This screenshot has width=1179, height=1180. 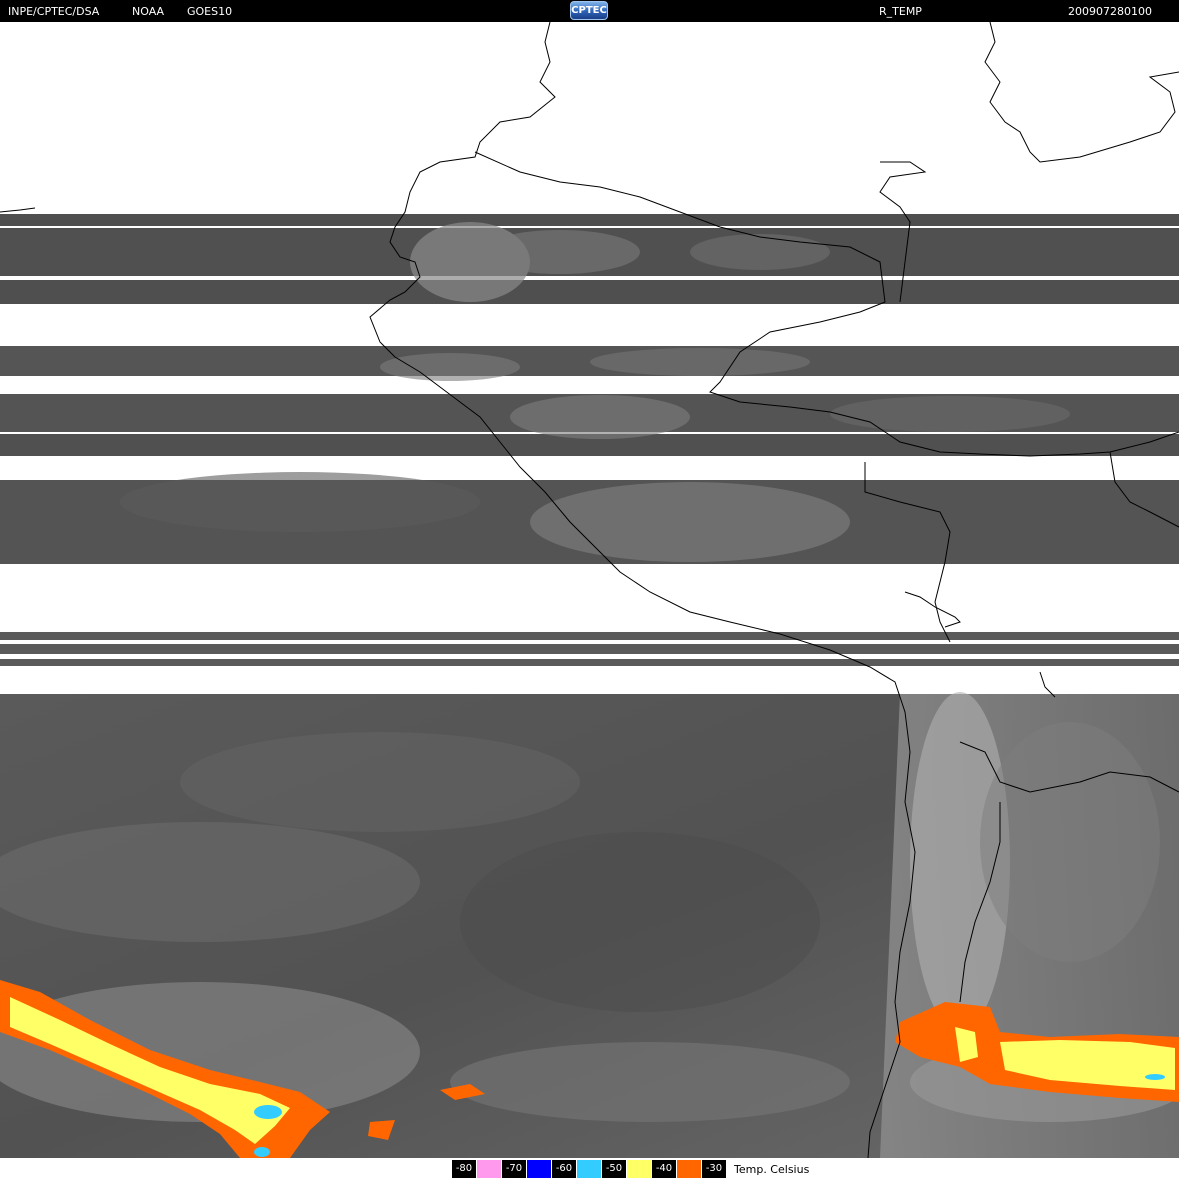 What do you see at coordinates (464, 1169) in the screenshot?
I see `legend-label-minus-80: -80` at bounding box center [464, 1169].